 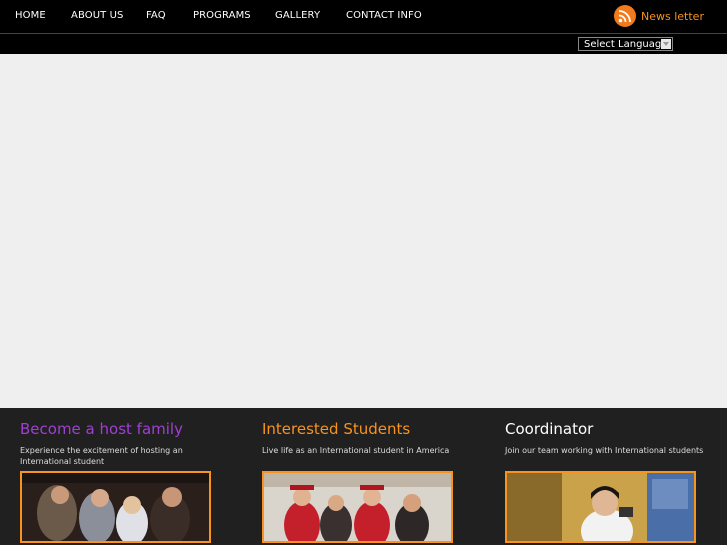 What do you see at coordinates (97, 15) in the screenshot?
I see `nav-about-us-link: ABOUT US` at bounding box center [97, 15].